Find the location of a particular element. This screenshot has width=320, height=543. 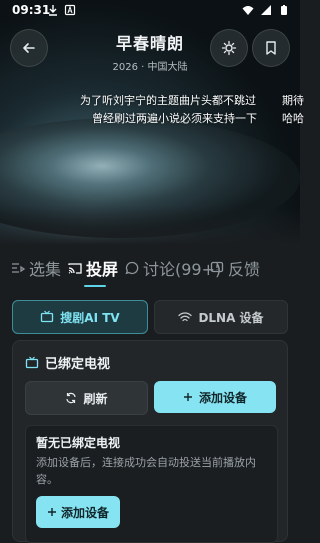

danmaku-comment: 为了听刘宇宁的主题曲片头都不跳过 is located at coordinates (168, 100).